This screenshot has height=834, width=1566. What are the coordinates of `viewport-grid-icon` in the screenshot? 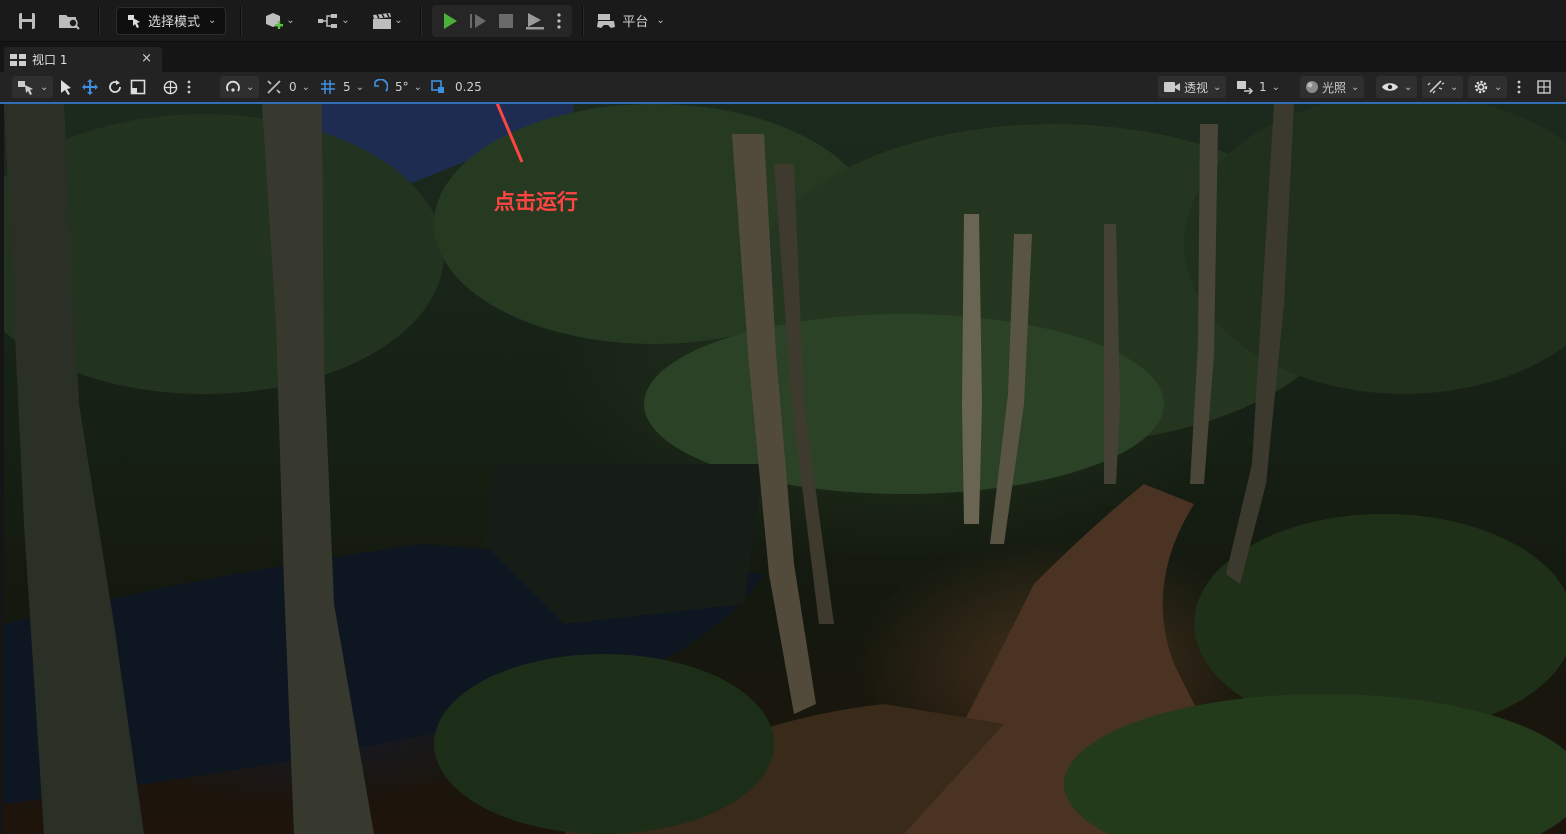 It's located at (18, 59).